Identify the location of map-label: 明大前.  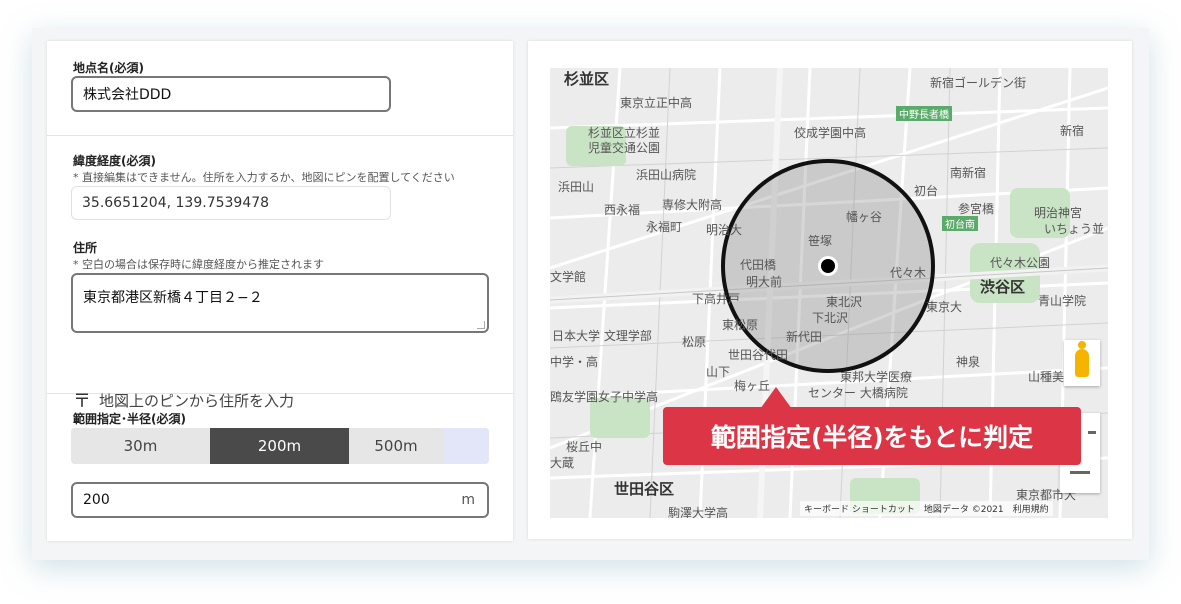
(764, 282).